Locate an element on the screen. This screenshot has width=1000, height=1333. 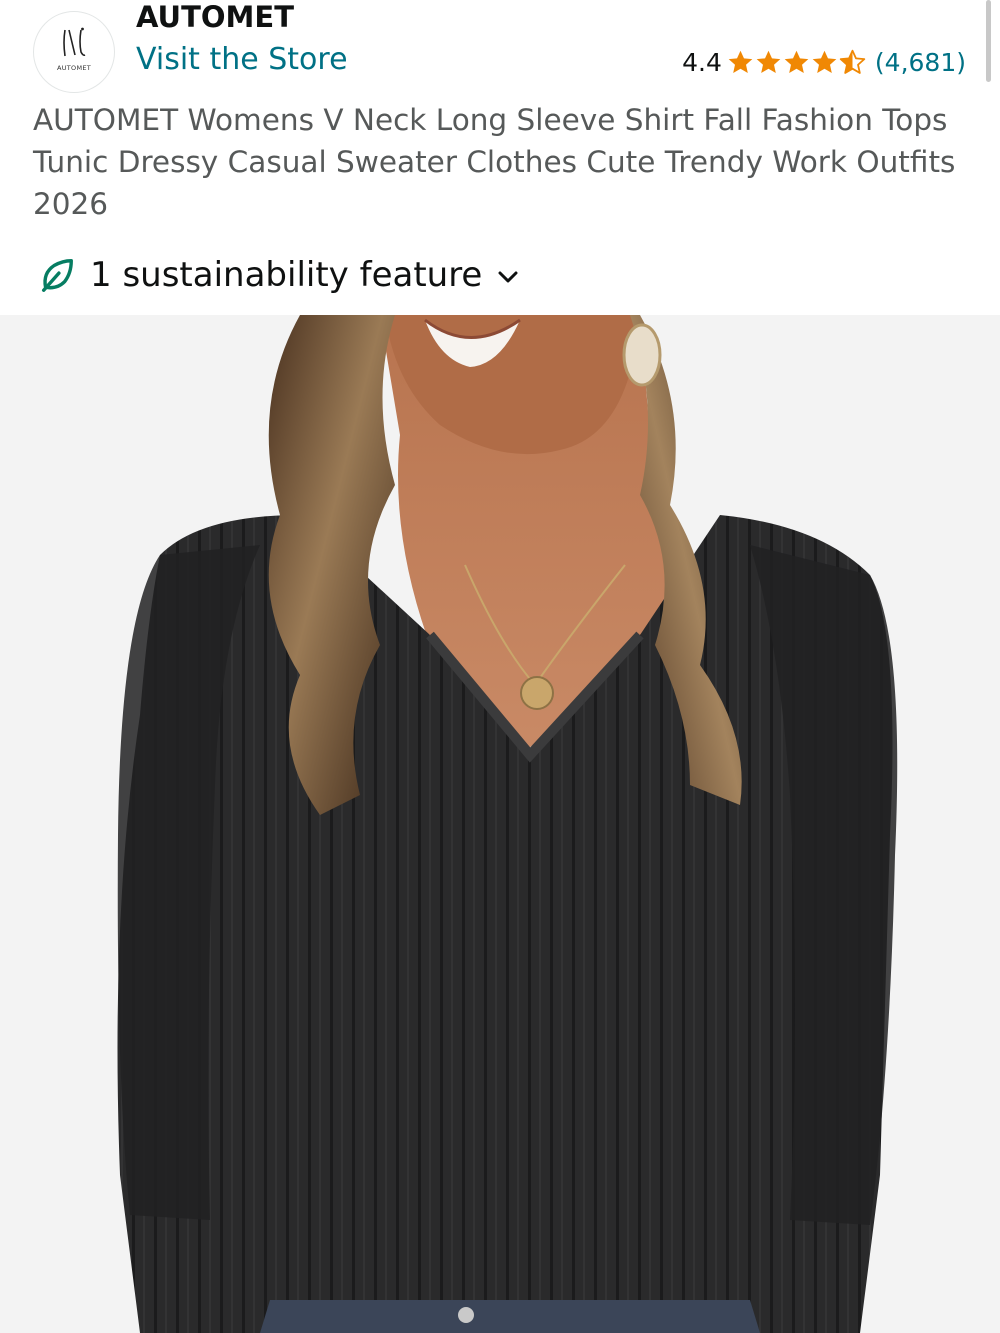
brand-logo: AUTOMET is located at coordinates (74, 52).